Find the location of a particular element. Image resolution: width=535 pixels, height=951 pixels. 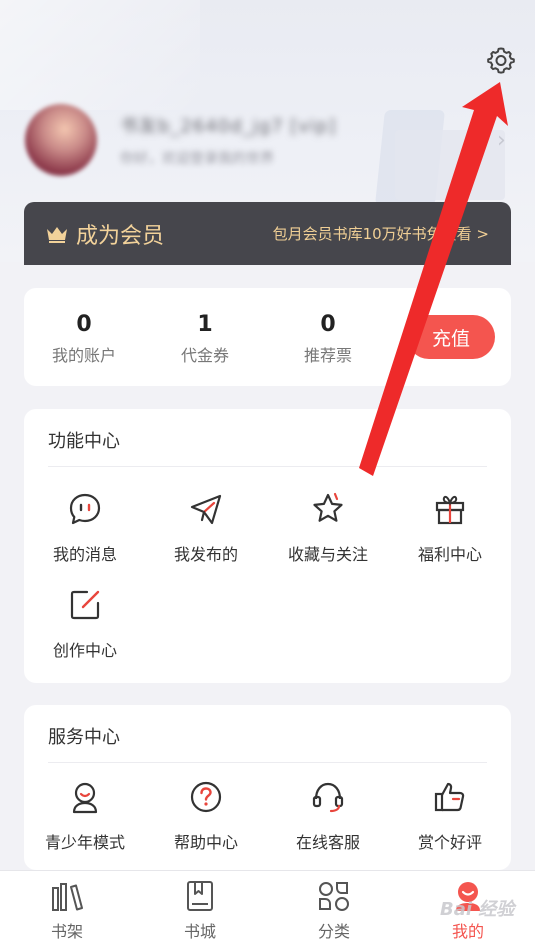

item-label: 收藏与关注 is located at coordinates (327, 554).